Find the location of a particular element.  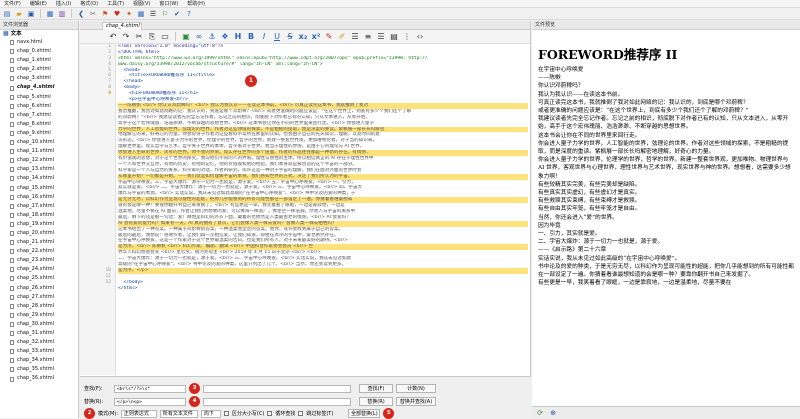

tags-checkbox is located at coordinates (301, 413).